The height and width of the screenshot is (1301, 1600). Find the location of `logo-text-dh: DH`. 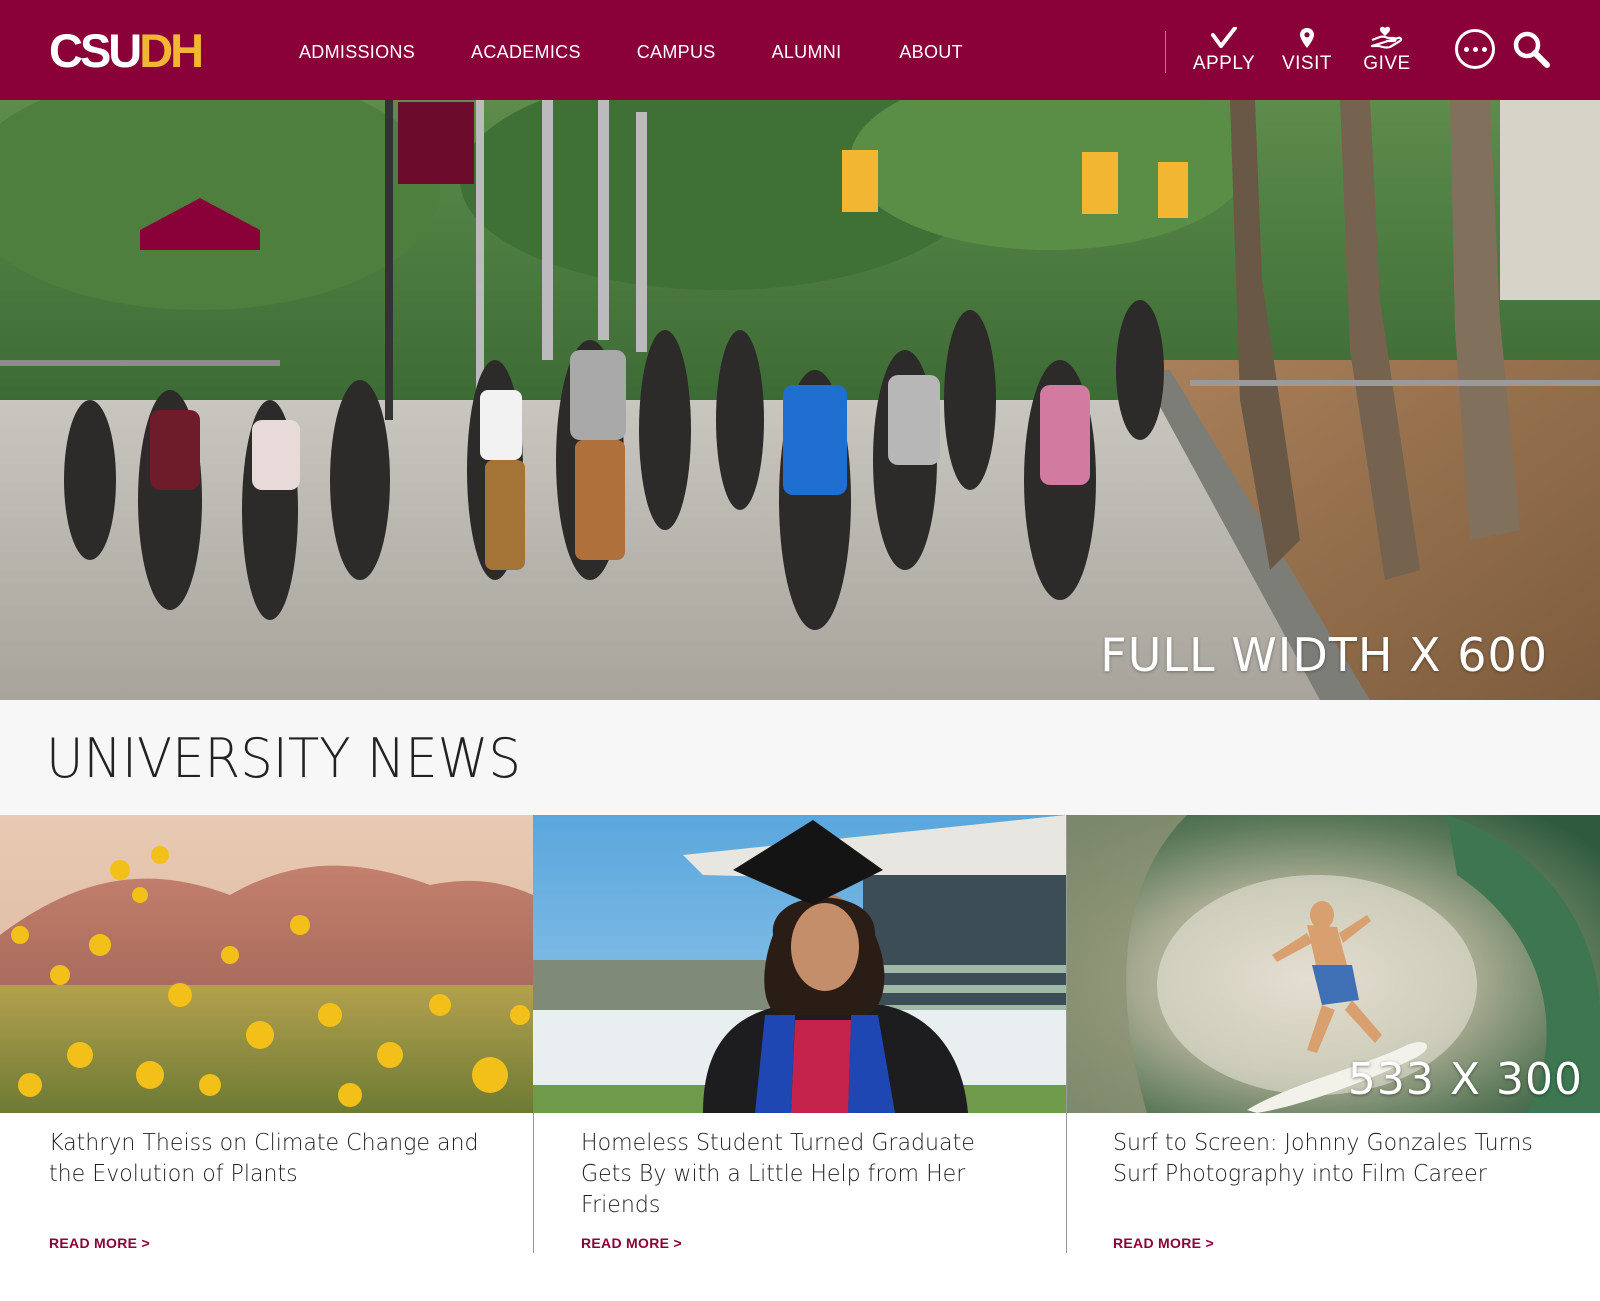

logo-text-dh: DH is located at coordinates (171, 50).